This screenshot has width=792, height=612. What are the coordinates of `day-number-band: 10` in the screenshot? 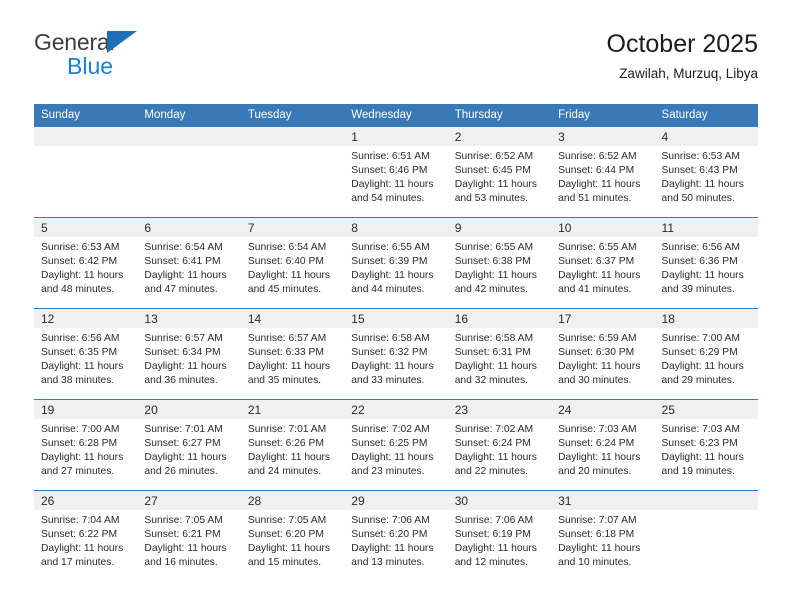 It's located at (603, 227).